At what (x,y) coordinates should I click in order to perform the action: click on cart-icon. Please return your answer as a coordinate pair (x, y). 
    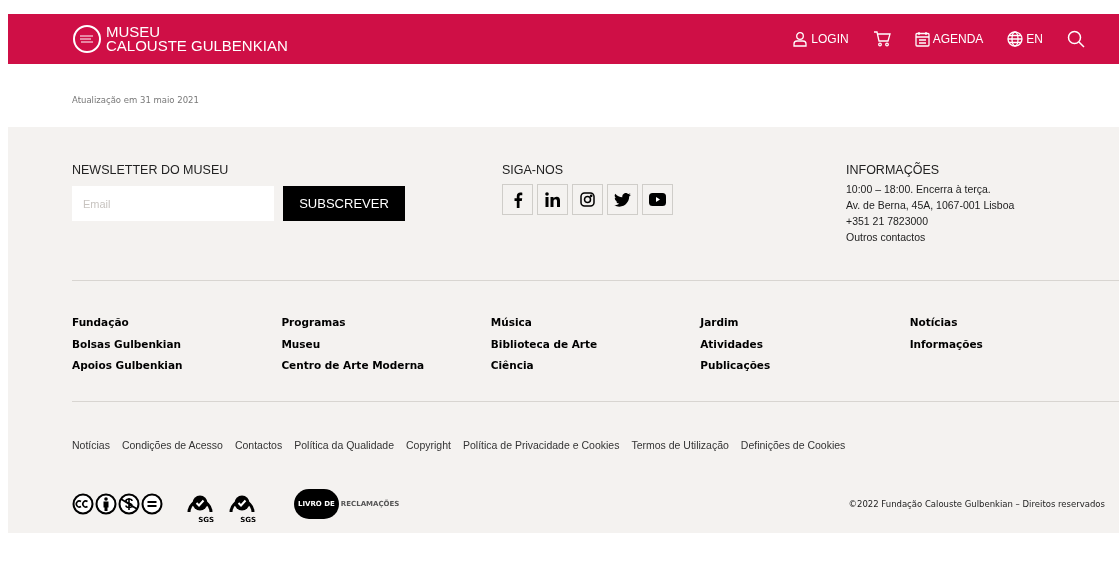
    Looking at the image, I should click on (881, 39).